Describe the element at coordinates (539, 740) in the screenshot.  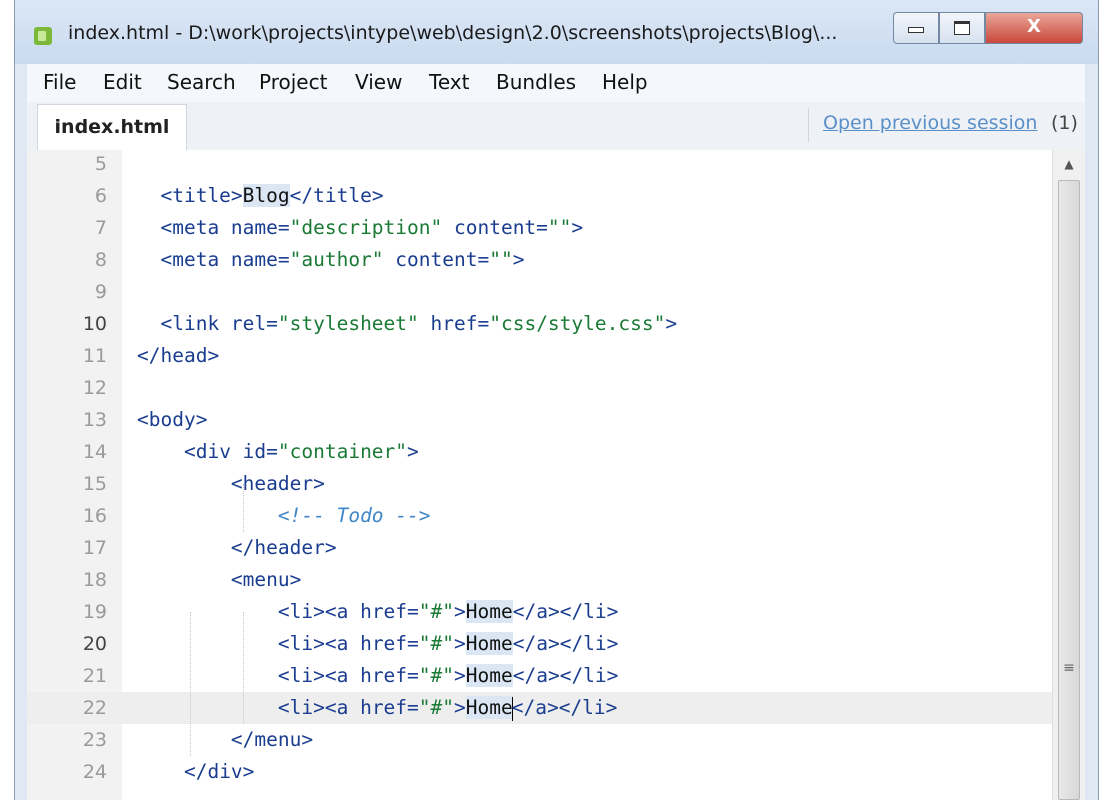
I see `code-line: 23 </menu>` at that location.